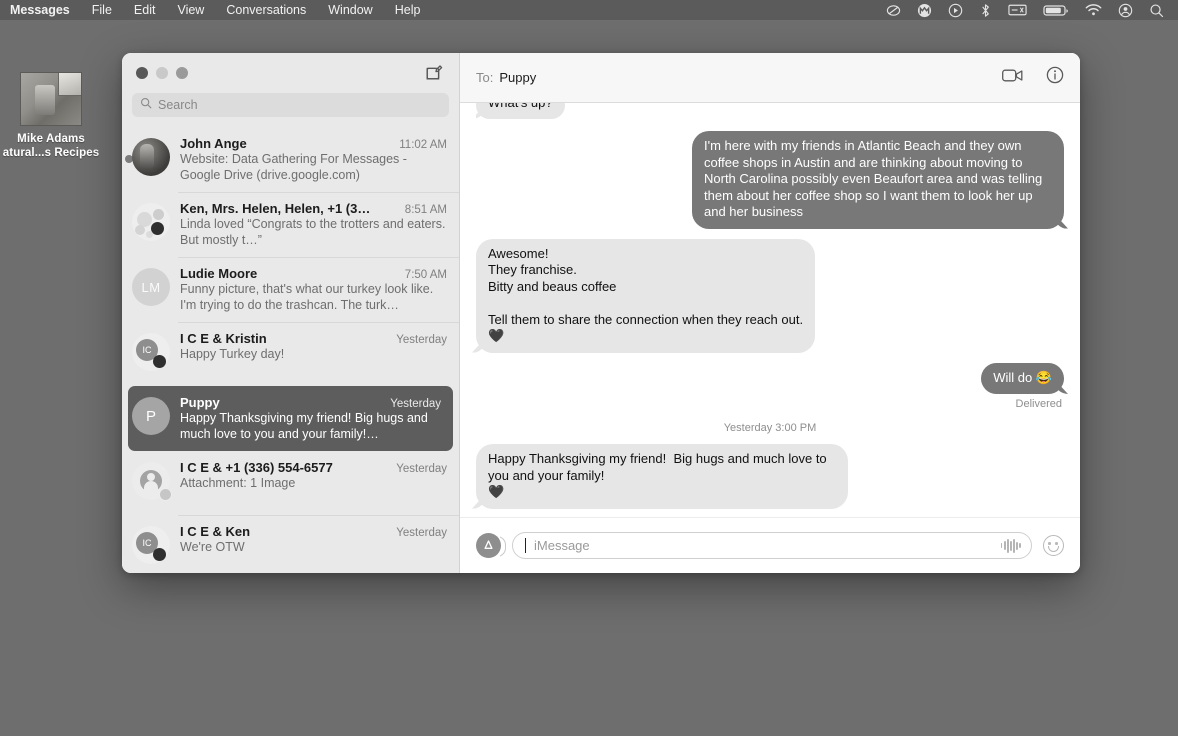 The image size is (1178, 736). Describe the element at coordinates (525, 545) in the screenshot. I see `text-cursor` at that location.